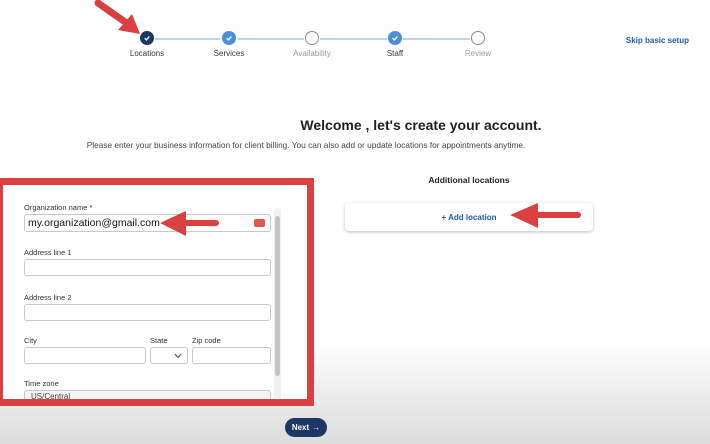 This screenshot has width=710, height=444. I want to click on arrow-right-icon: →, so click(316, 427).